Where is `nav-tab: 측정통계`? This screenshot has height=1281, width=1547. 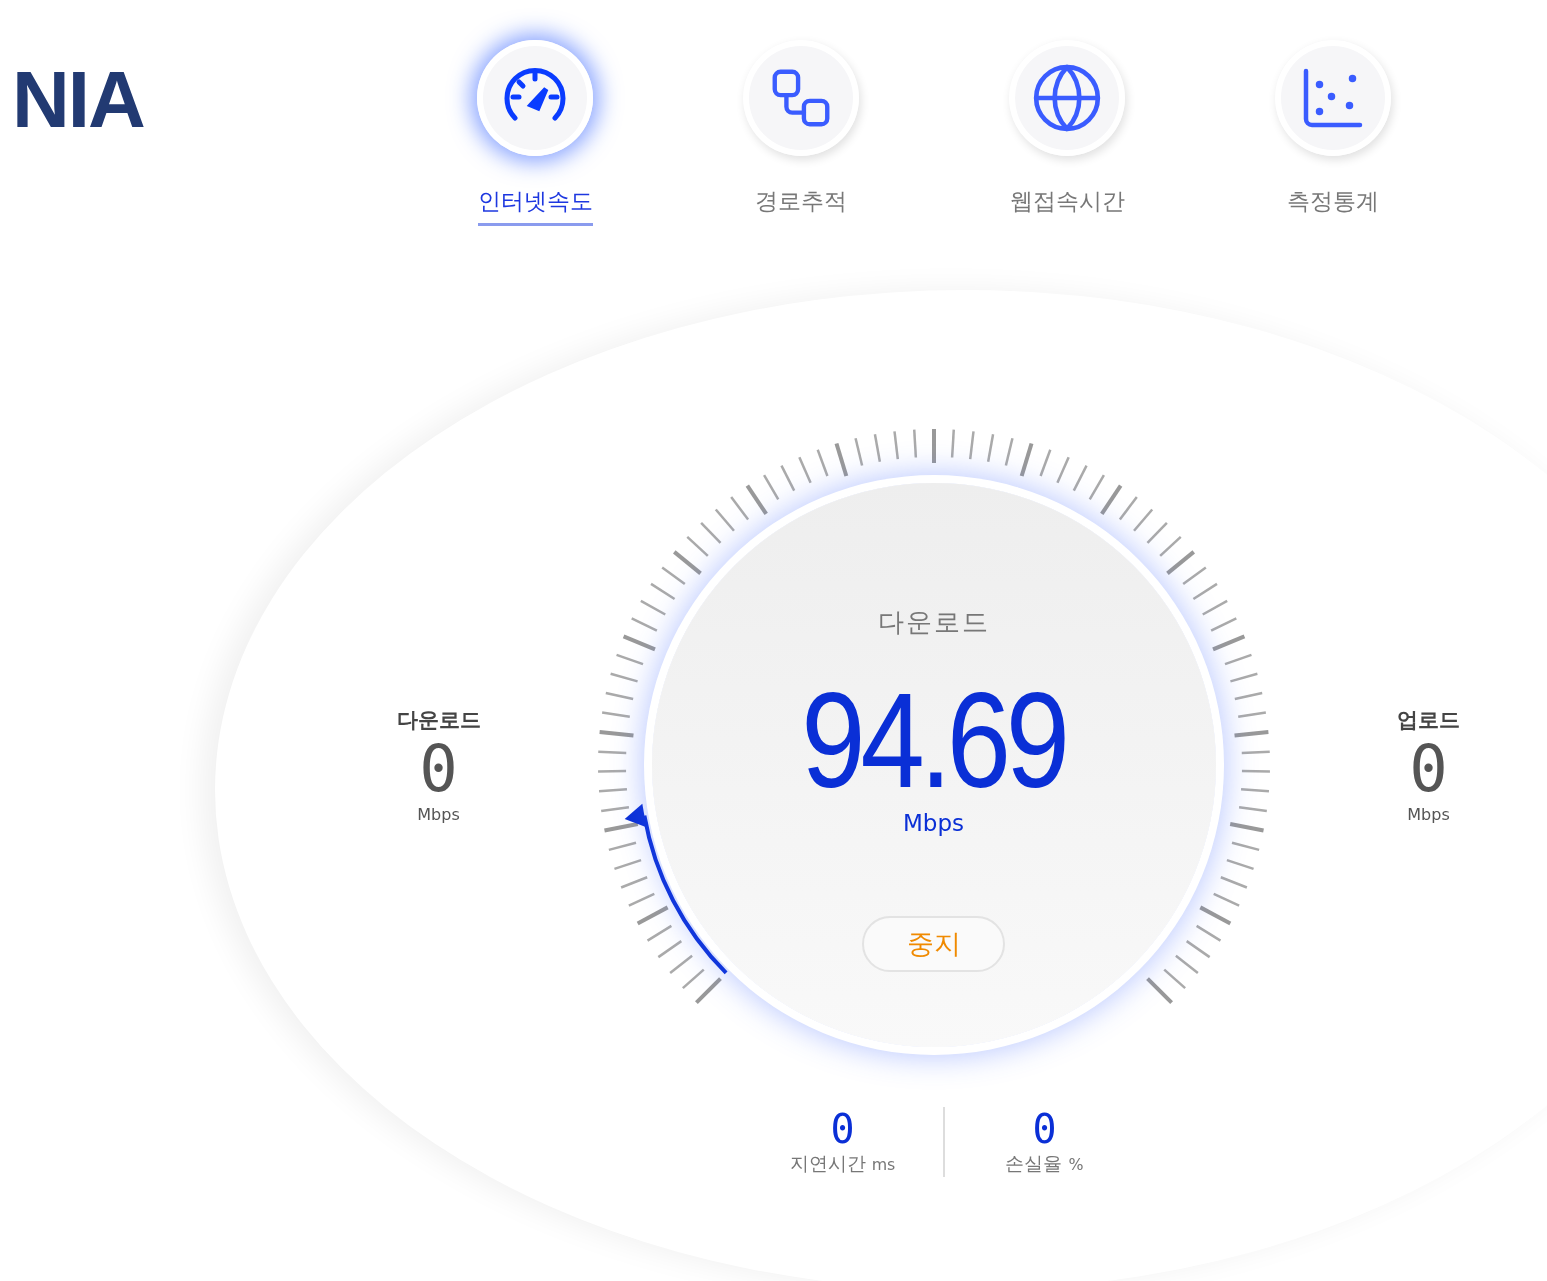
nav-tab: 측정통계 is located at coordinates (1333, 133).